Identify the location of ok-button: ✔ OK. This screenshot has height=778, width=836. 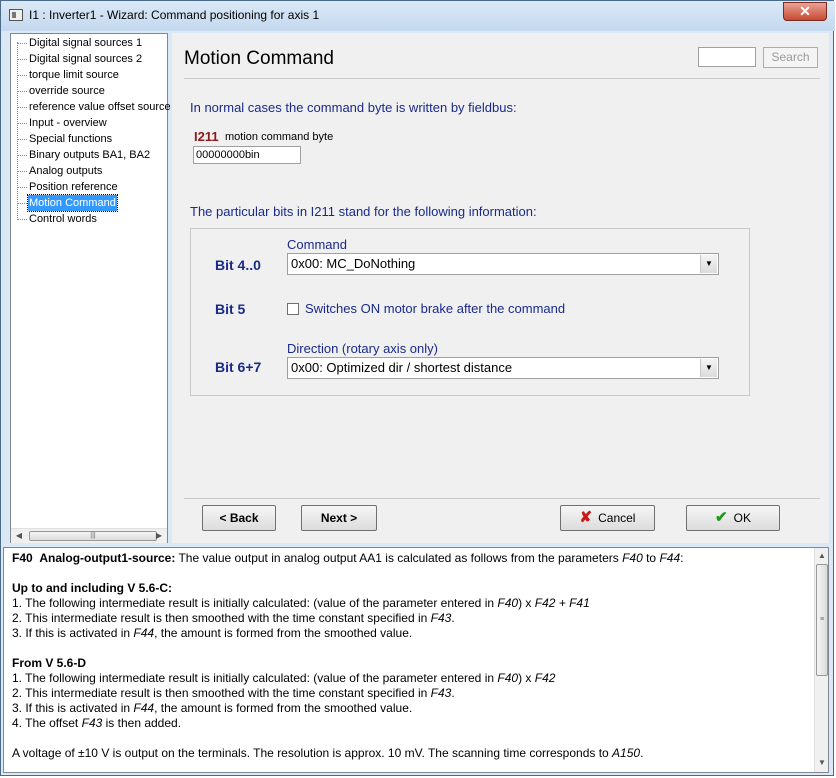
(733, 518).